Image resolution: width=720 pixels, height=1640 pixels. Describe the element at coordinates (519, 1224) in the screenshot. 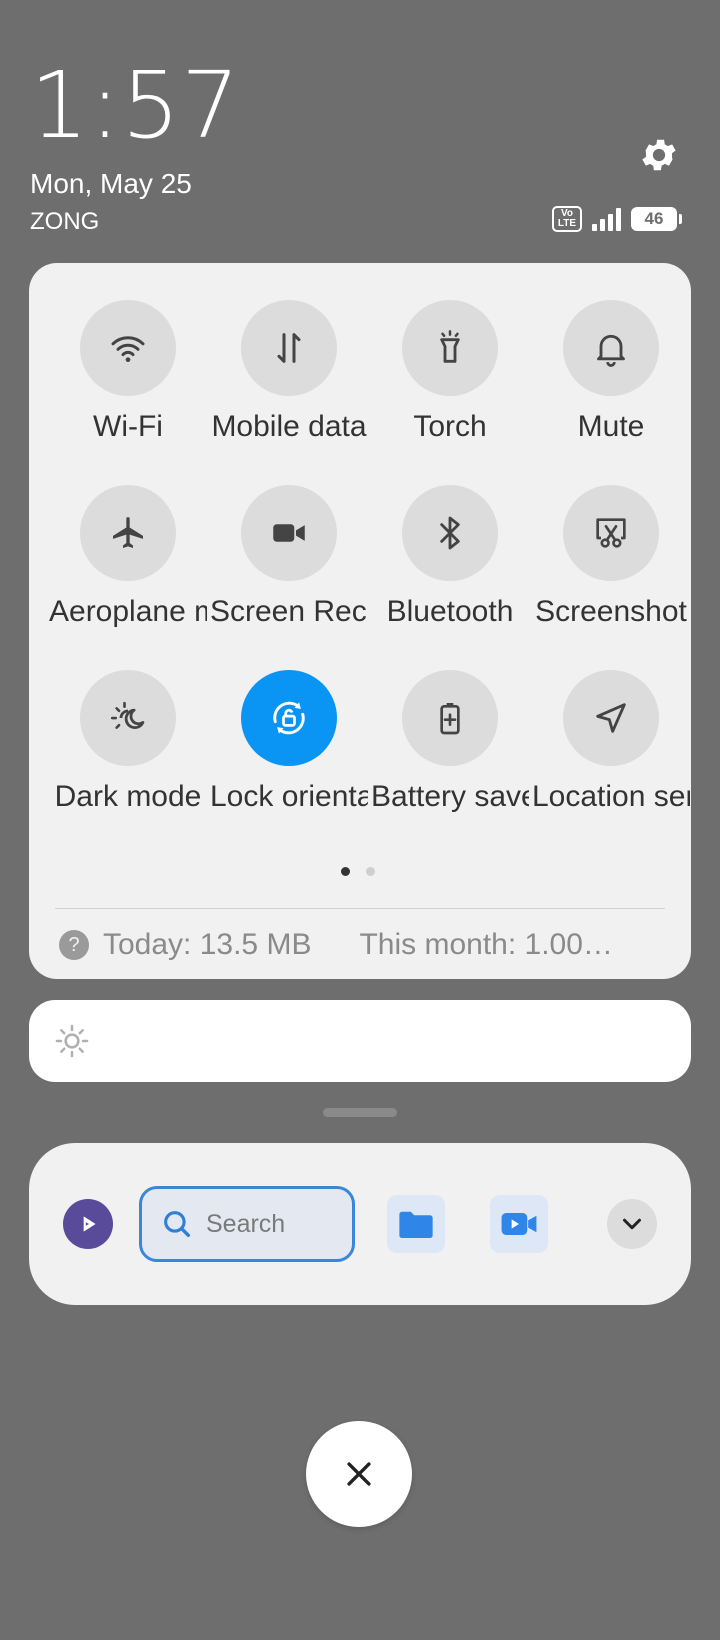

I see `video-icon` at that location.